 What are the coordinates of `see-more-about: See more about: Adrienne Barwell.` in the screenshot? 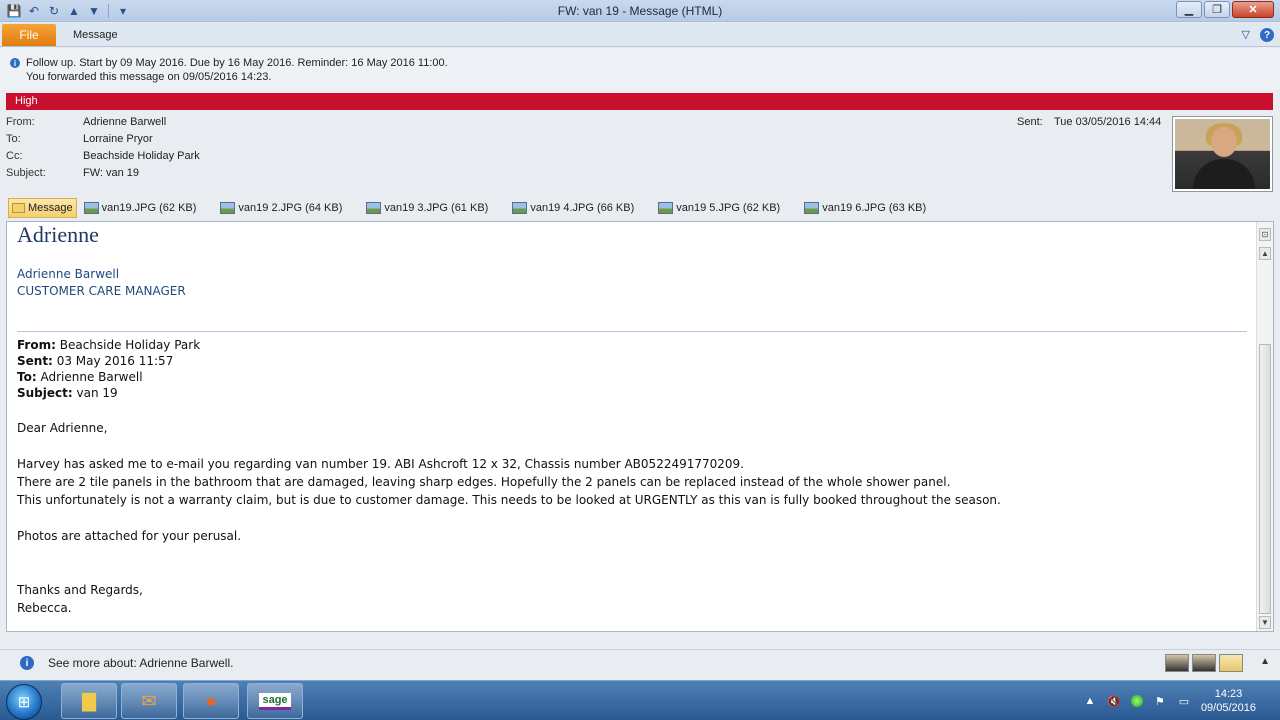 It's located at (140, 663).